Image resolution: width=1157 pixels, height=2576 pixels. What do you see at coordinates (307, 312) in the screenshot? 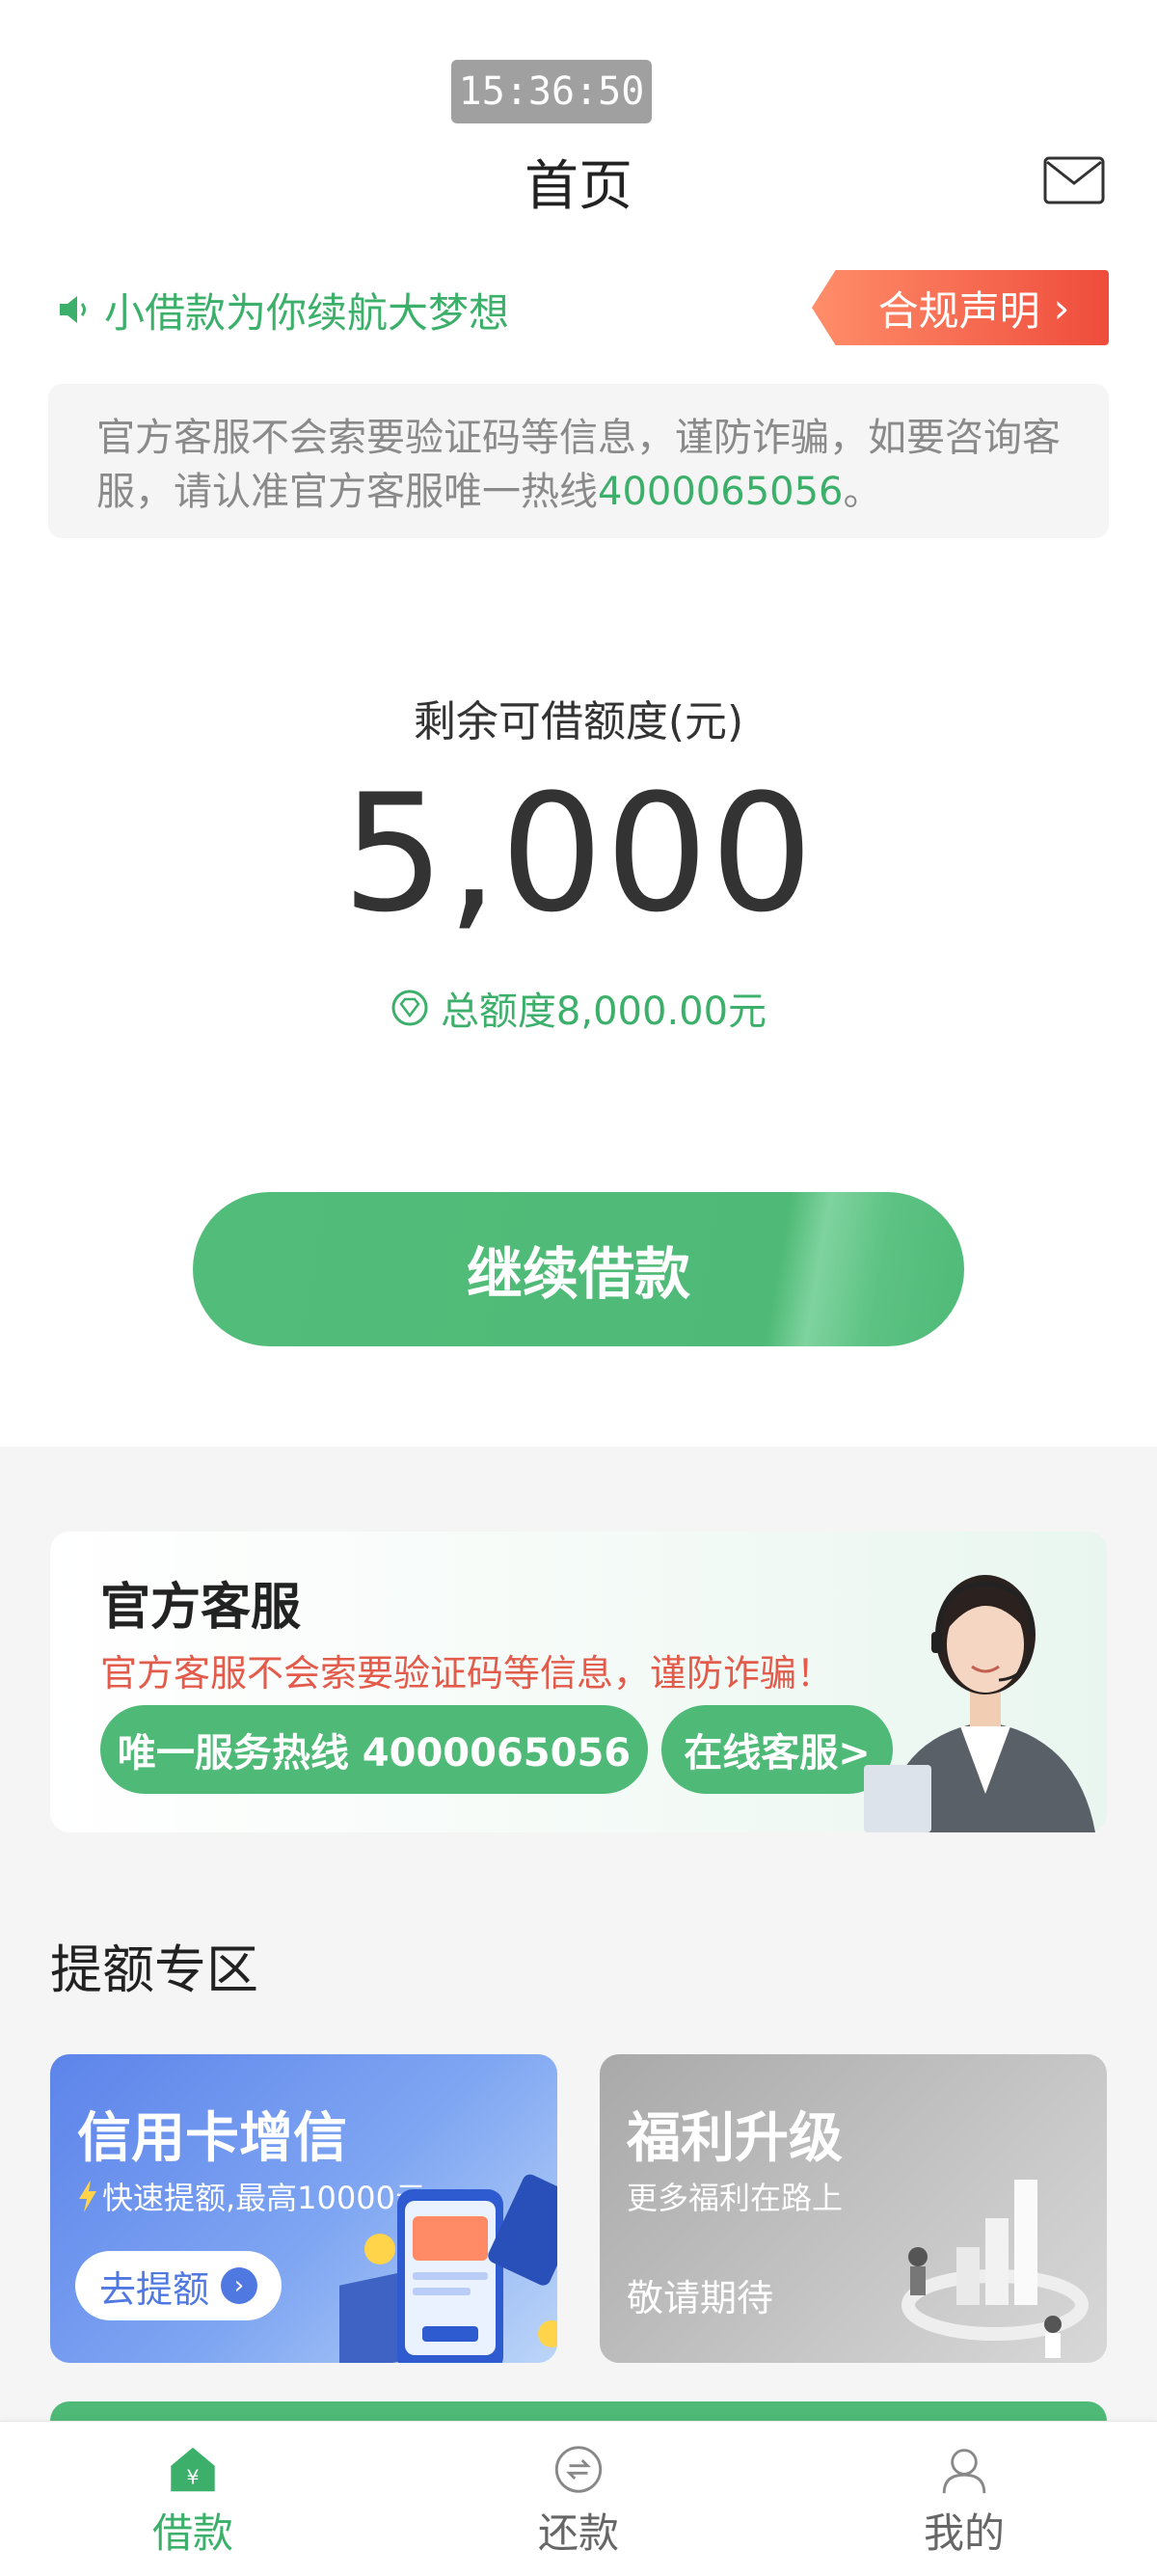
I see `notice-text: 小借款为你续航大梦想` at bounding box center [307, 312].